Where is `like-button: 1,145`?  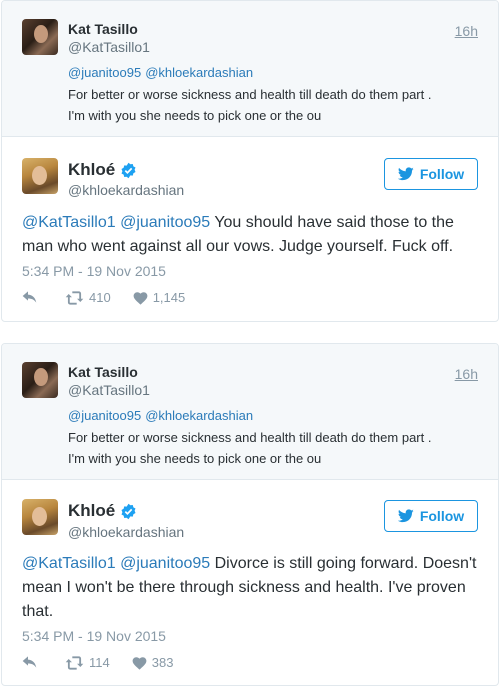
like-button: 1,145 is located at coordinates (159, 297).